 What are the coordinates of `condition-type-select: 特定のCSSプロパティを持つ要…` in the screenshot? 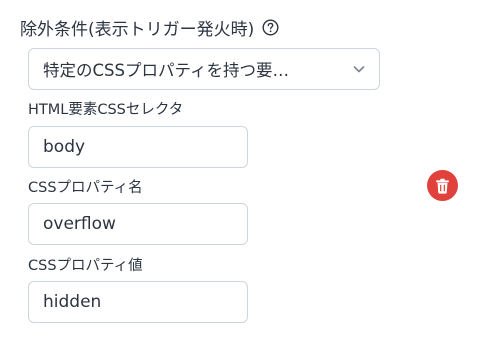 It's located at (204, 69).